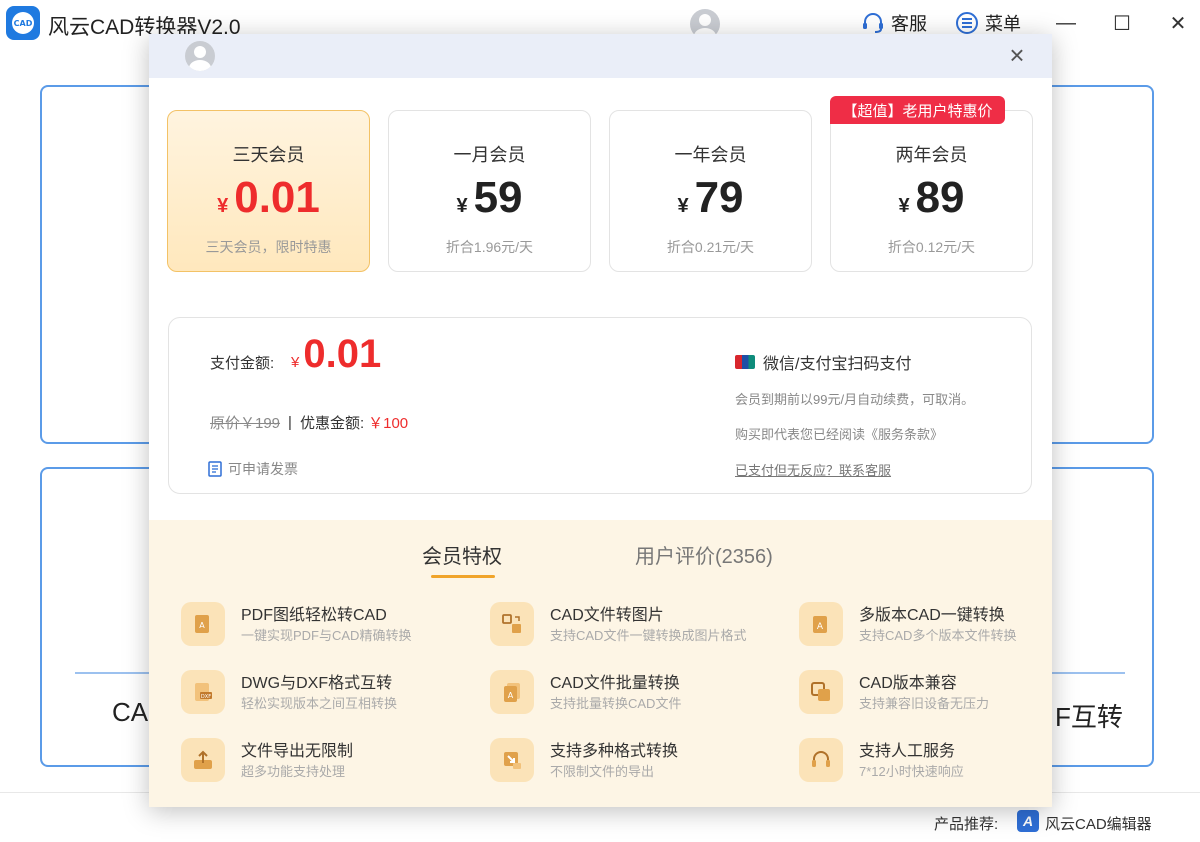 Image resolution: width=1200 pixels, height=842 pixels. I want to click on app-logo-icon: CAD, so click(23, 23).